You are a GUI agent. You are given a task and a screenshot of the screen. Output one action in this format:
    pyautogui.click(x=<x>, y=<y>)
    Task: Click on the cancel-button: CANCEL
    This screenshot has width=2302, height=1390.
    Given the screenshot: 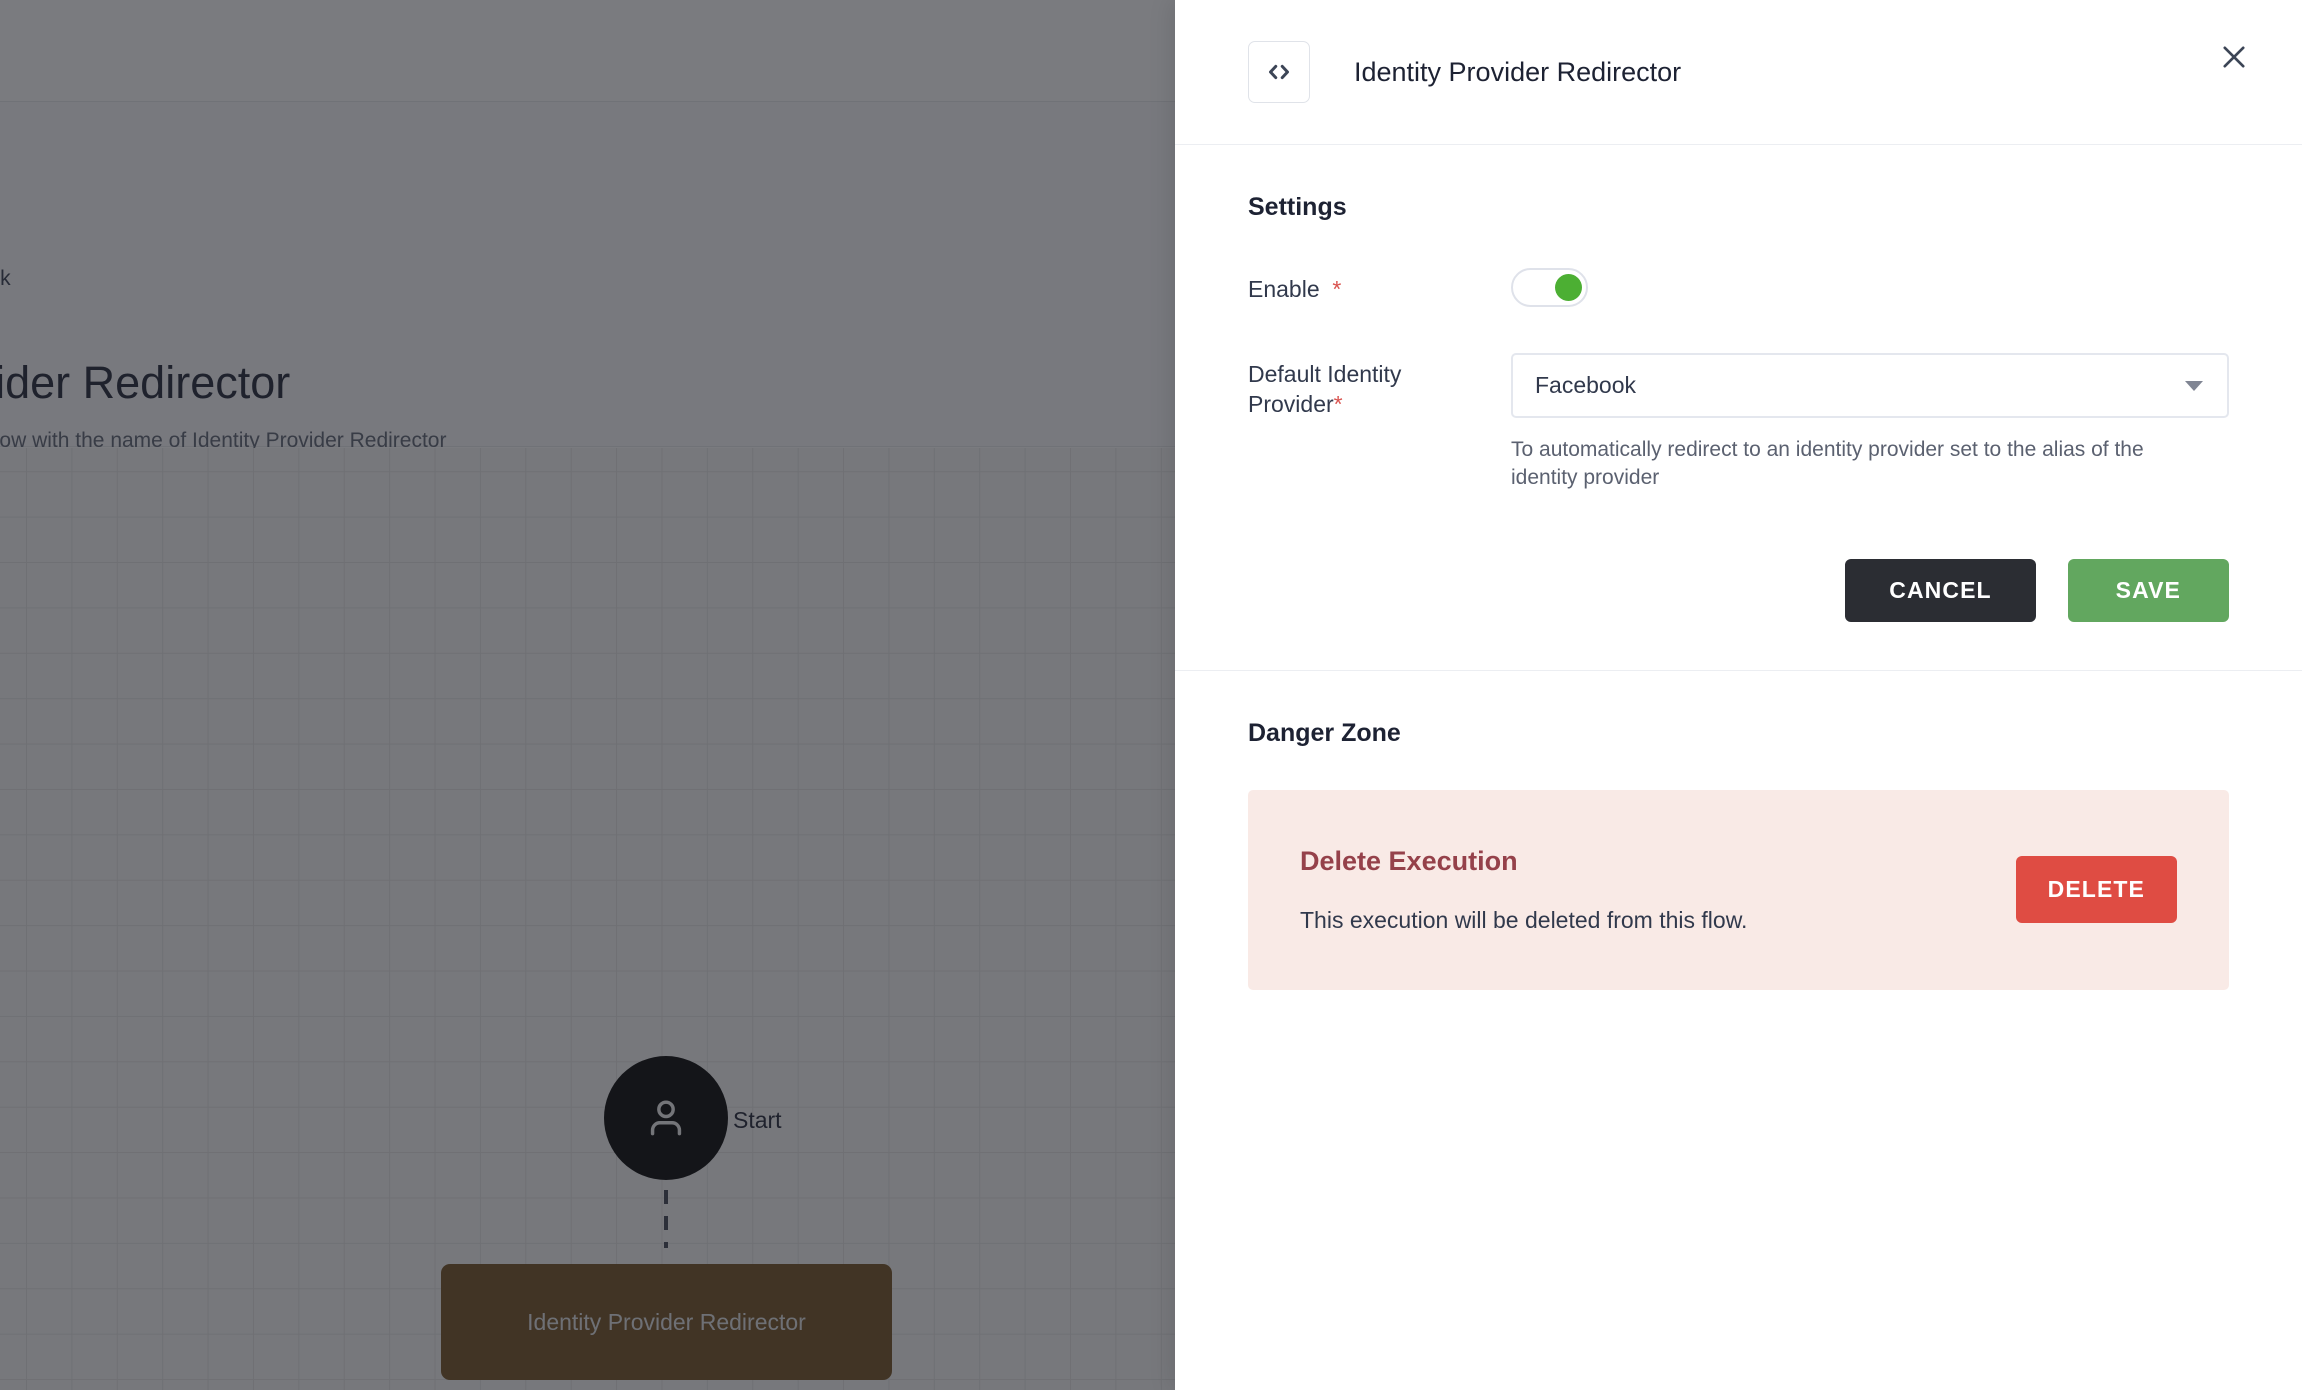 What is the action you would take?
    pyautogui.click(x=1940, y=590)
    